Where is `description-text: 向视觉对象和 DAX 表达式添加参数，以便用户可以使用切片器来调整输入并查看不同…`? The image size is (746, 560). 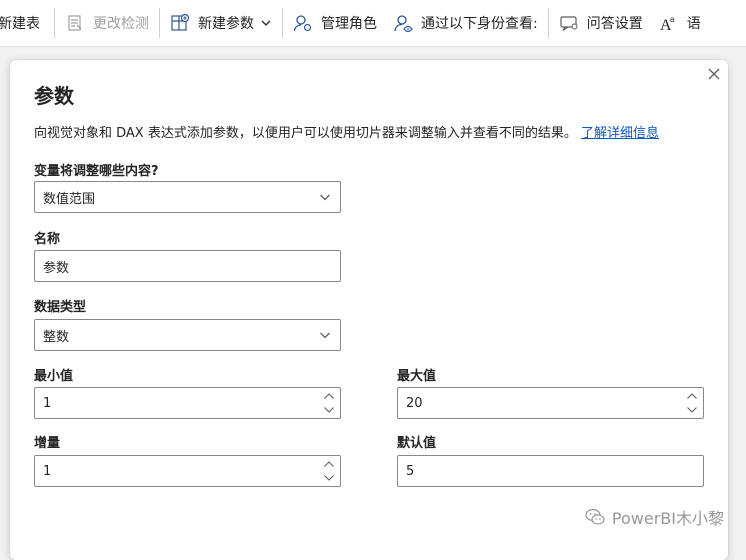
description-text: 向视觉对象和 DAX 表达式添加参数，以便用户可以使用切片器来调整输入并查看不同… is located at coordinates (305, 133).